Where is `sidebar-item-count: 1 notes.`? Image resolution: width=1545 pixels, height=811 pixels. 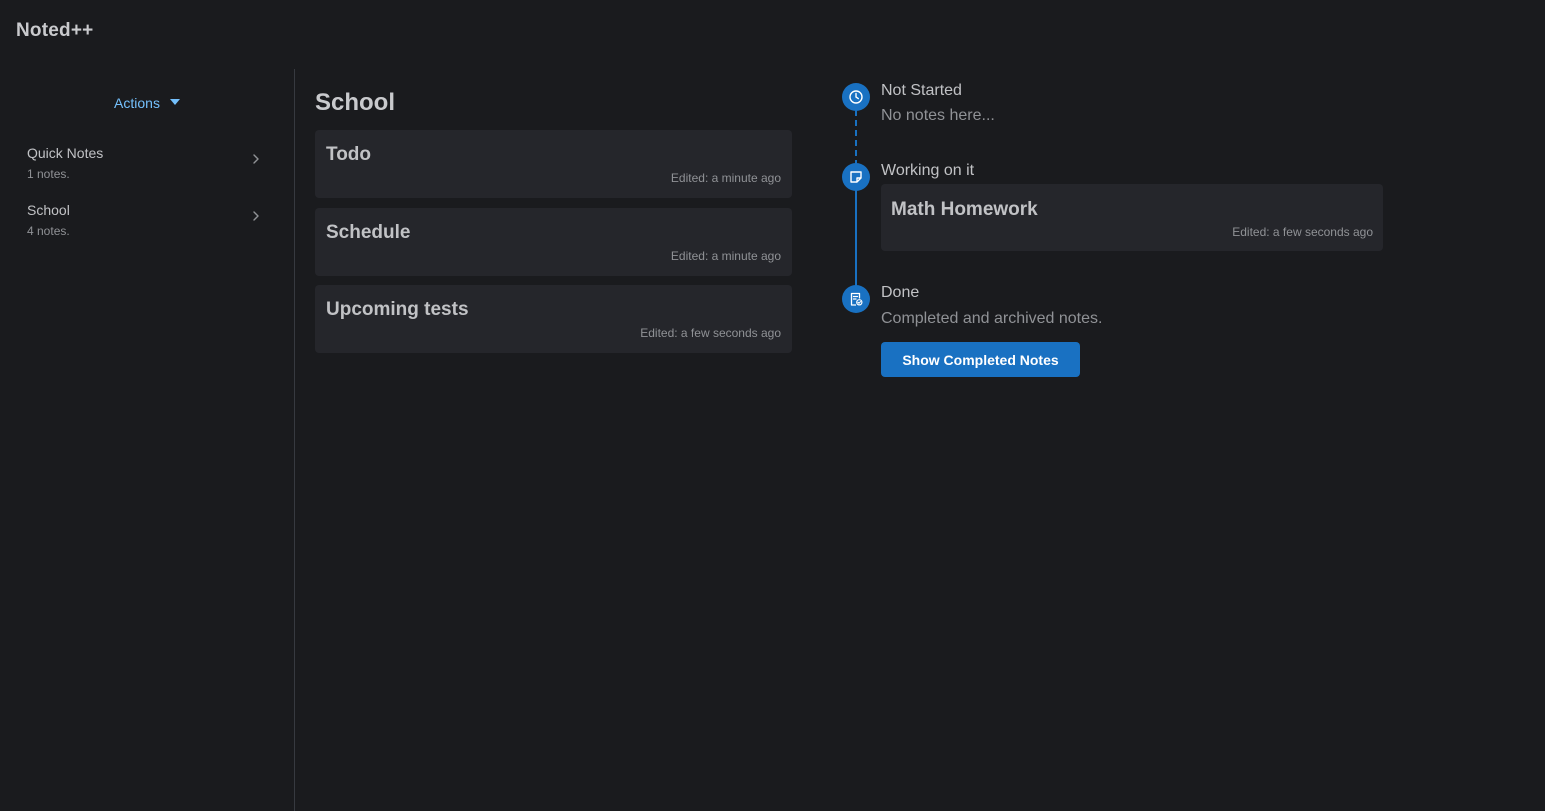
sidebar-item-count: 1 notes. is located at coordinates (48, 174).